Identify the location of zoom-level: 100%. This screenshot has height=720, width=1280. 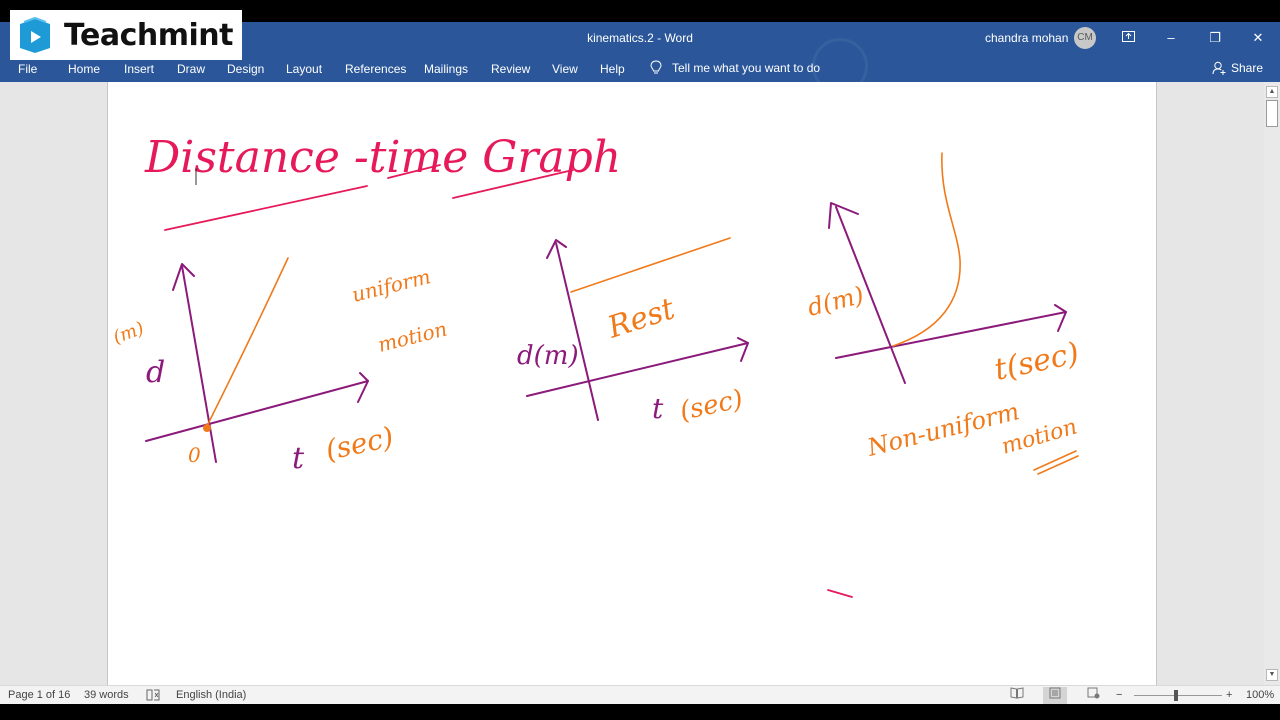
(1260, 695).